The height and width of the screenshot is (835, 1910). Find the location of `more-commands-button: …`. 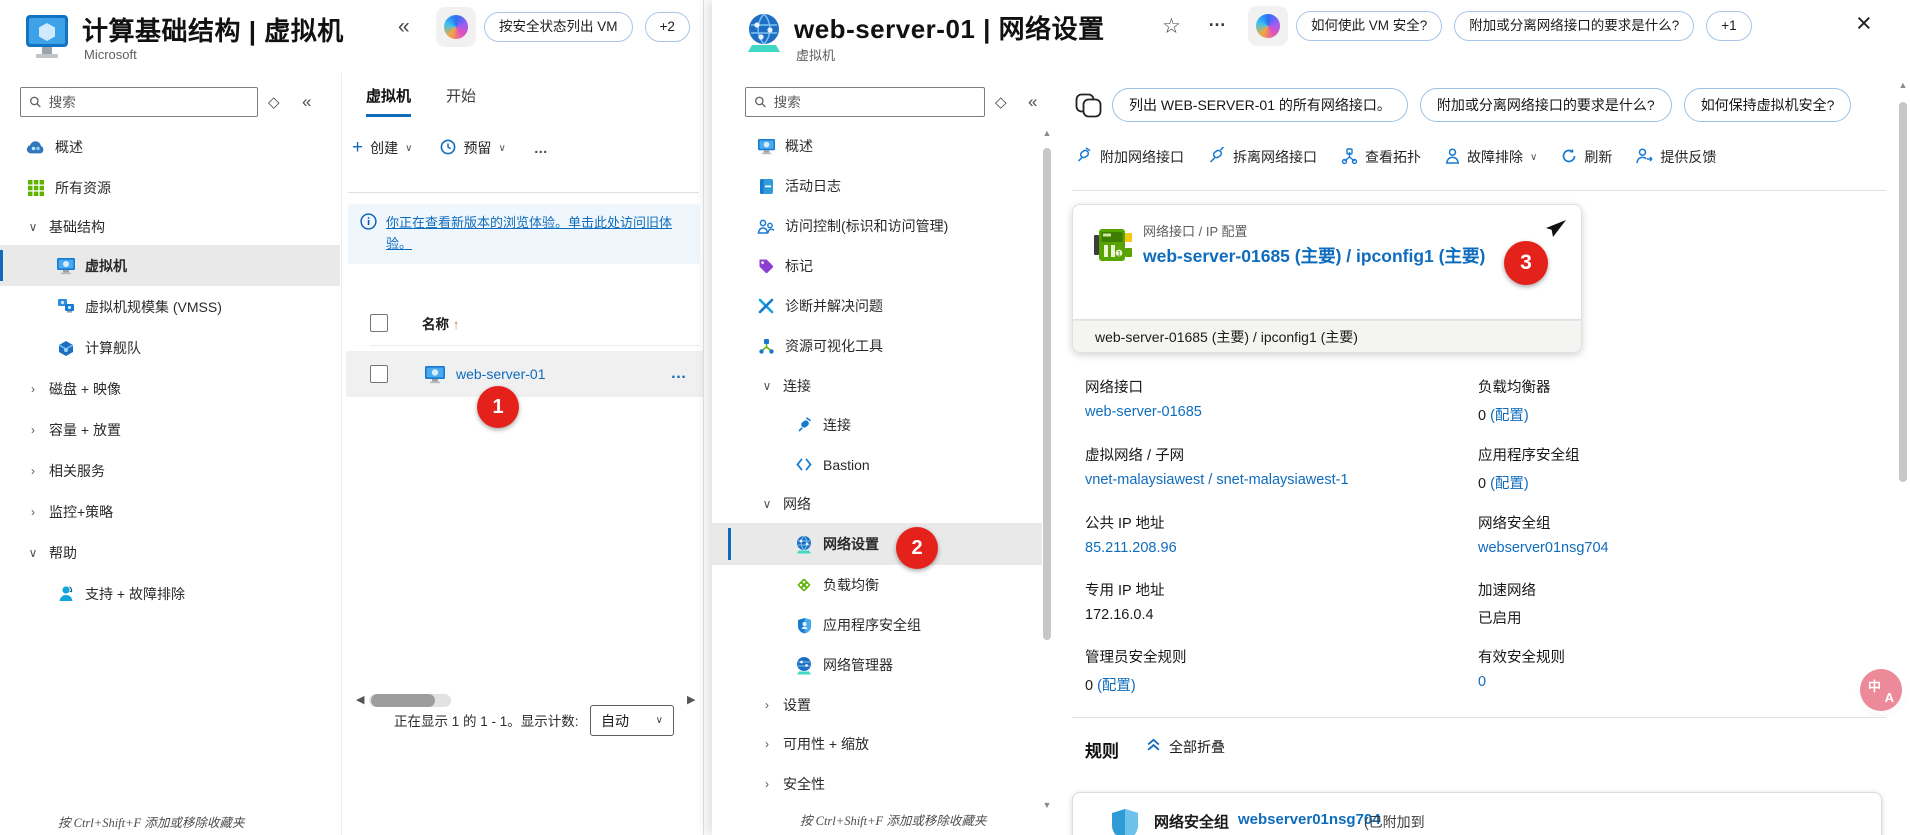

more-commands-button: … is located at coordinates (541, 148).